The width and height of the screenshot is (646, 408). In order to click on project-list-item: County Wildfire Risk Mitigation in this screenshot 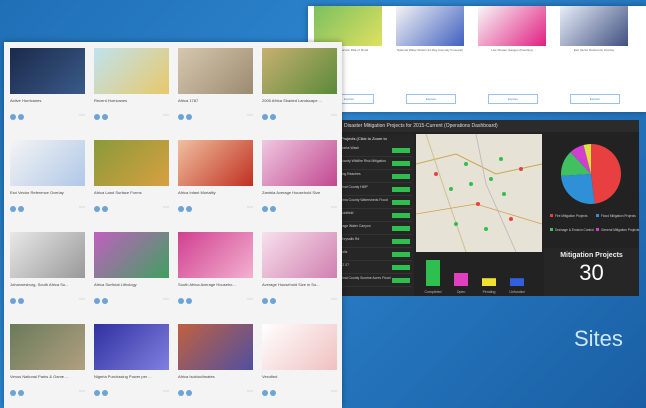, I will do `click(376, 164)`.